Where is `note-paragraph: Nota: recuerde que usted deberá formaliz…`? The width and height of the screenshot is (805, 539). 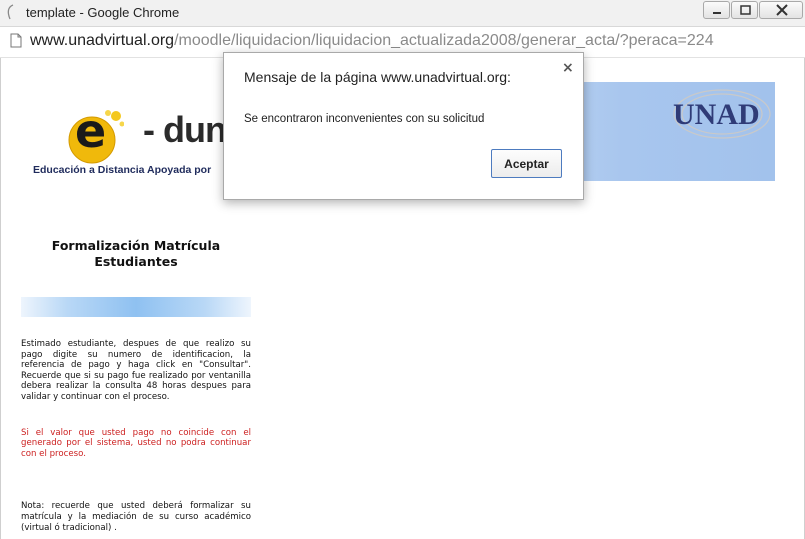
note-paragraph: Nota: recuerde que usted deberá formaliz… is located at coordinates (136, 517).